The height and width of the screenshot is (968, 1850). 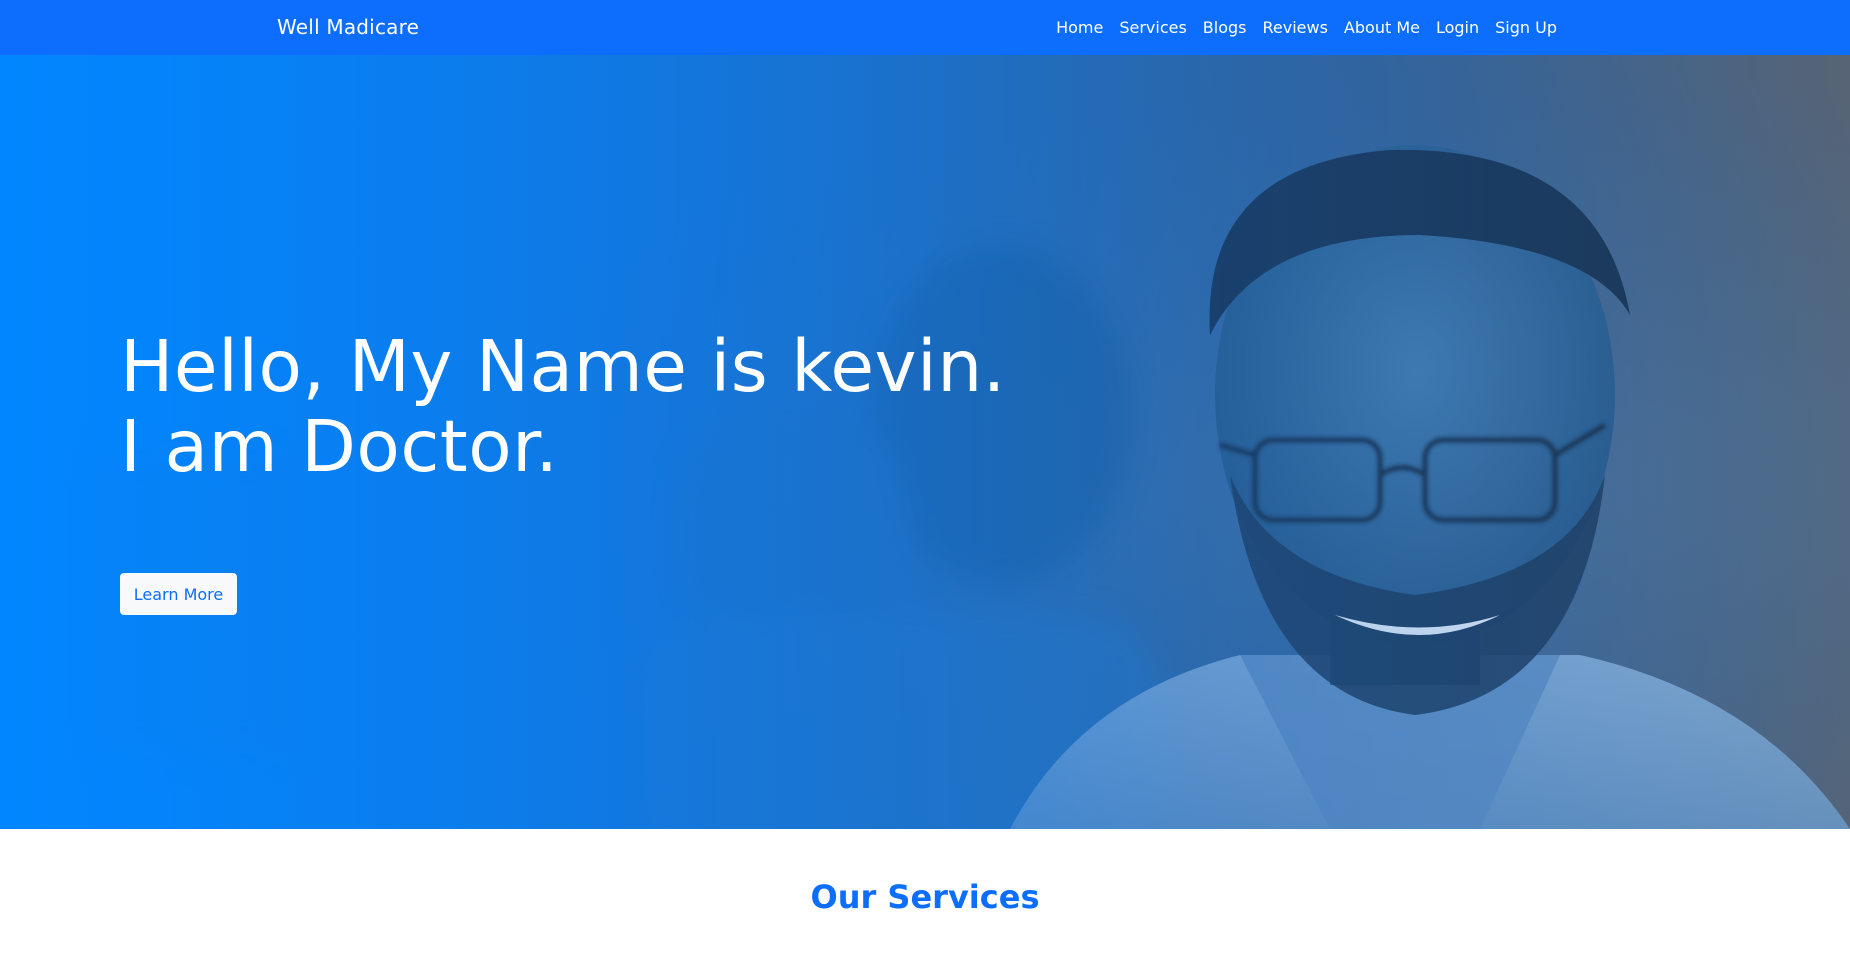 I want to click on hero-heading: Hello, My Name is kevin. I am Doctor., so click(x=563, y=407).